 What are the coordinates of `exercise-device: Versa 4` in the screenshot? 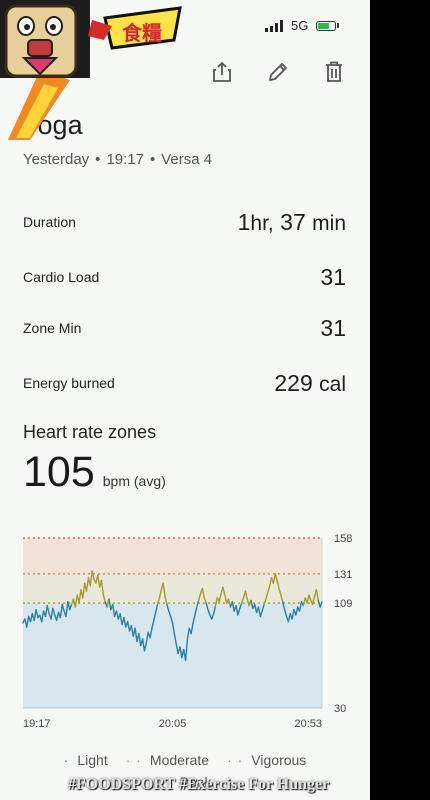 It's located at (187, 159).